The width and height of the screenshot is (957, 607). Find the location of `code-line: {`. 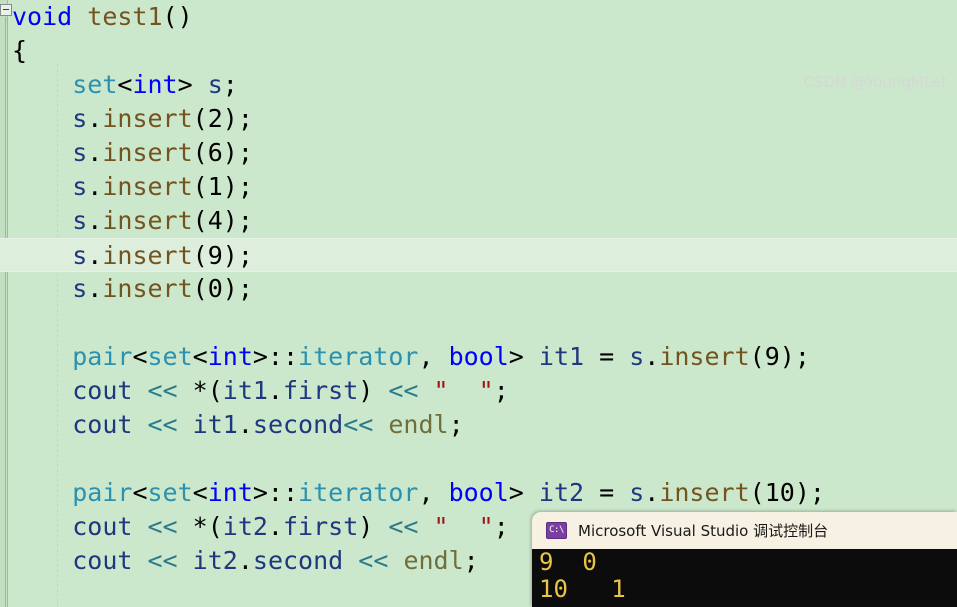

code-line: { is located at coordinates (478, 51).